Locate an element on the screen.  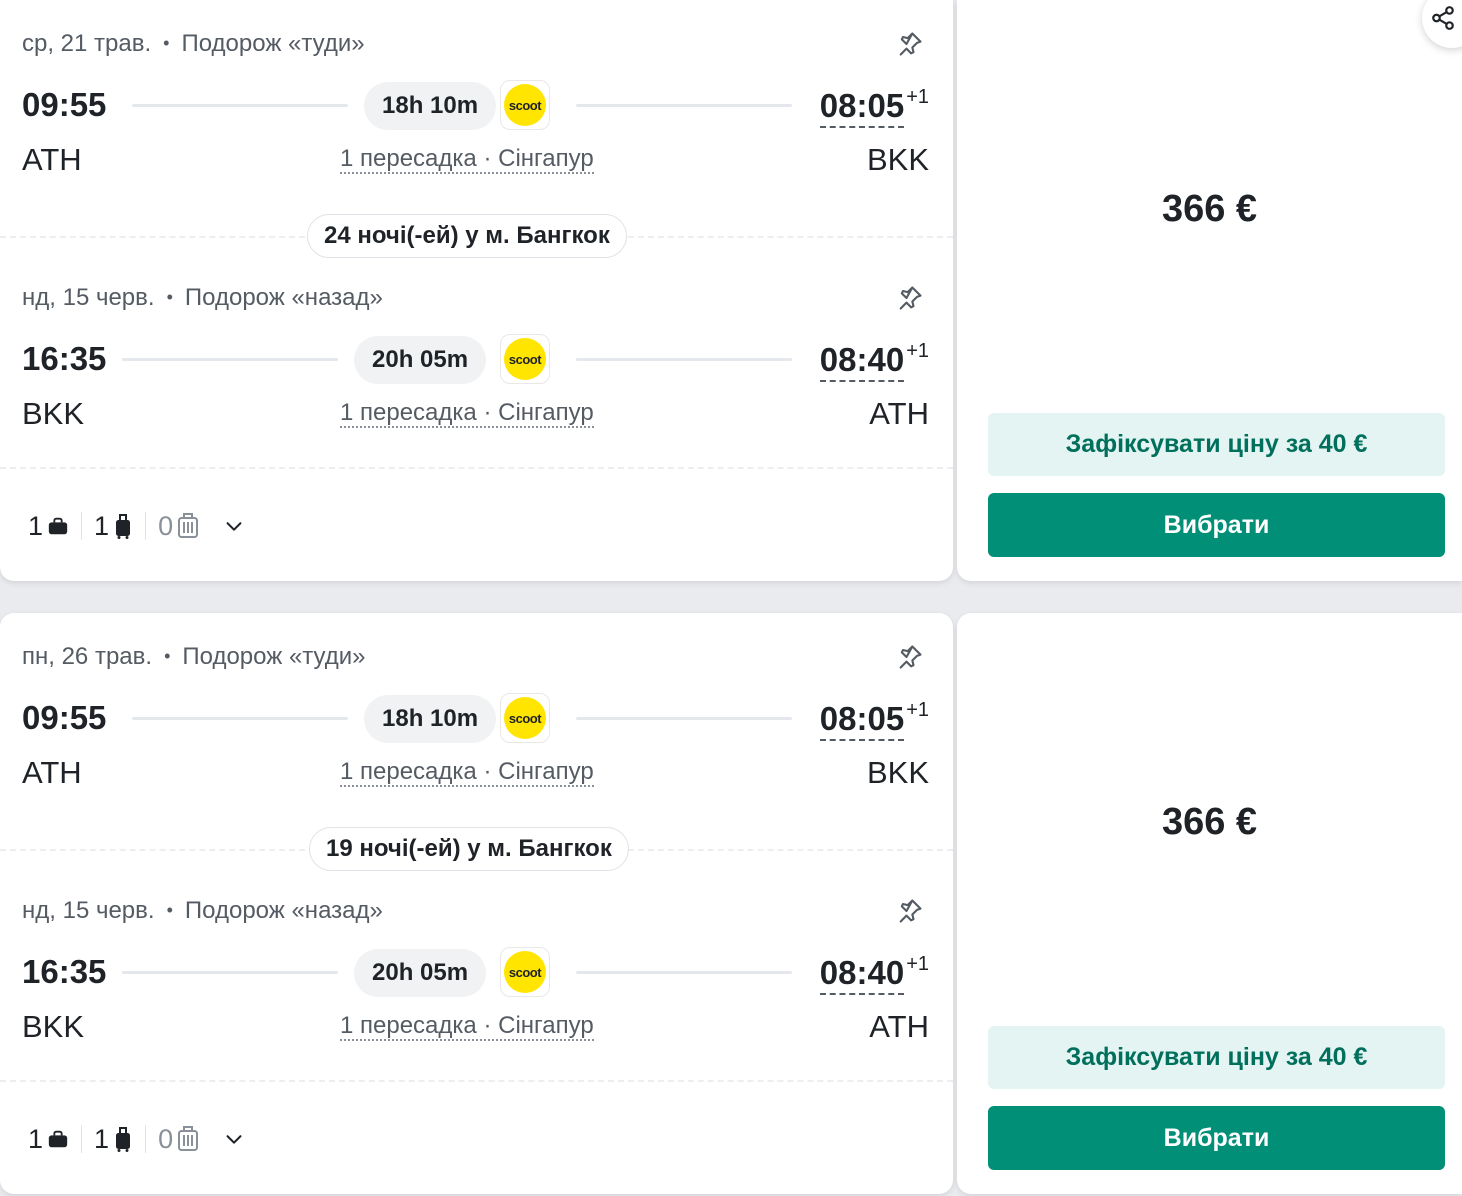
leg-meta: нд, 15 черв. • Подорож «назад» is located at coordinates (202, 911).